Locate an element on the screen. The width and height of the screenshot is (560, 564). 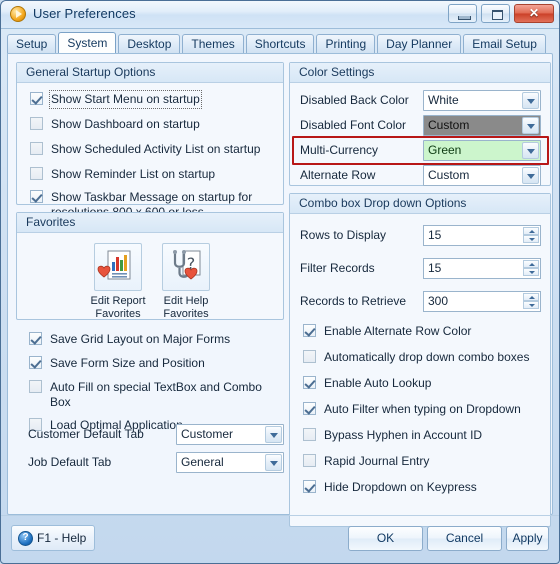
edit-report-favorites-button is located at coordinates (118, 267).